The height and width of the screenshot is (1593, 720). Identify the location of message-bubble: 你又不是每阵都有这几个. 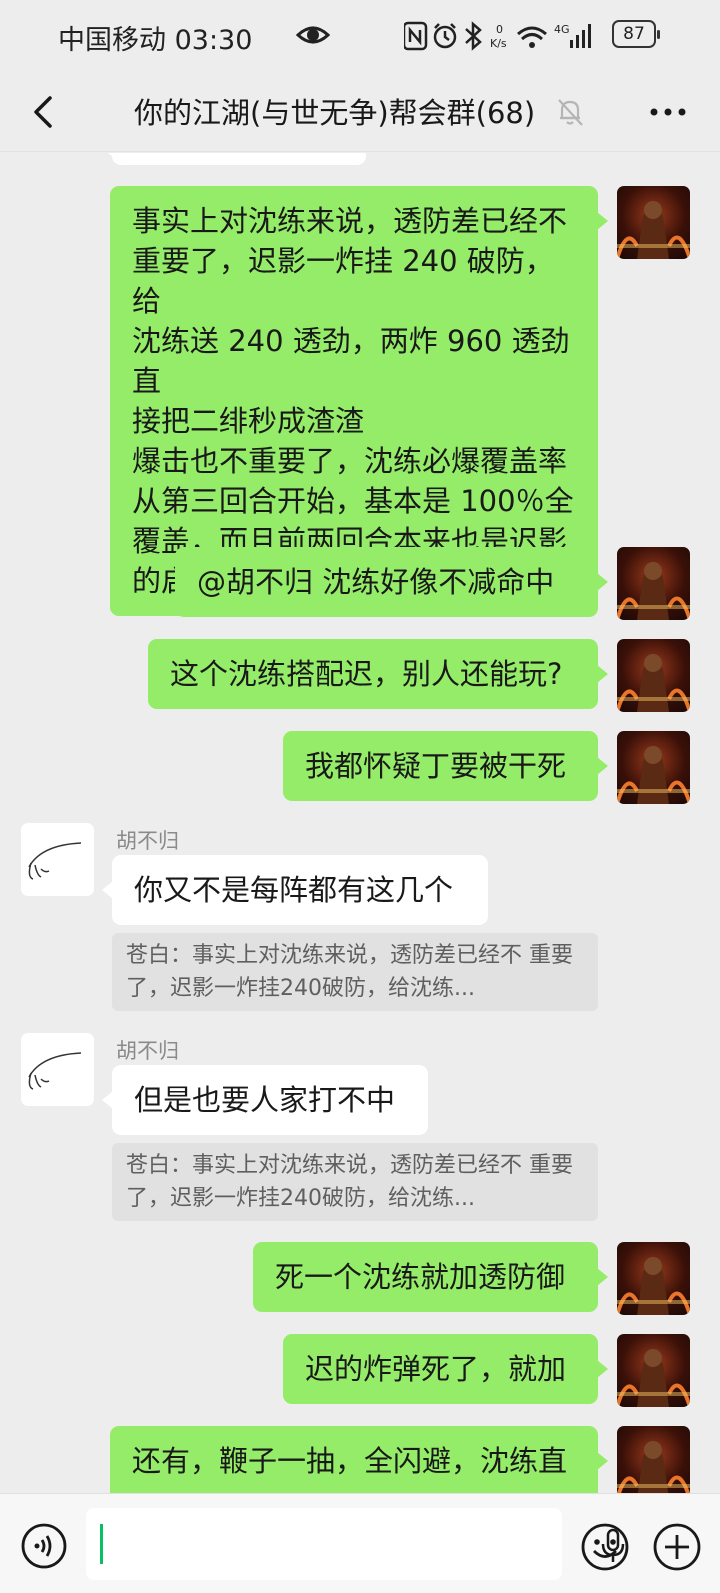
(295, 890).